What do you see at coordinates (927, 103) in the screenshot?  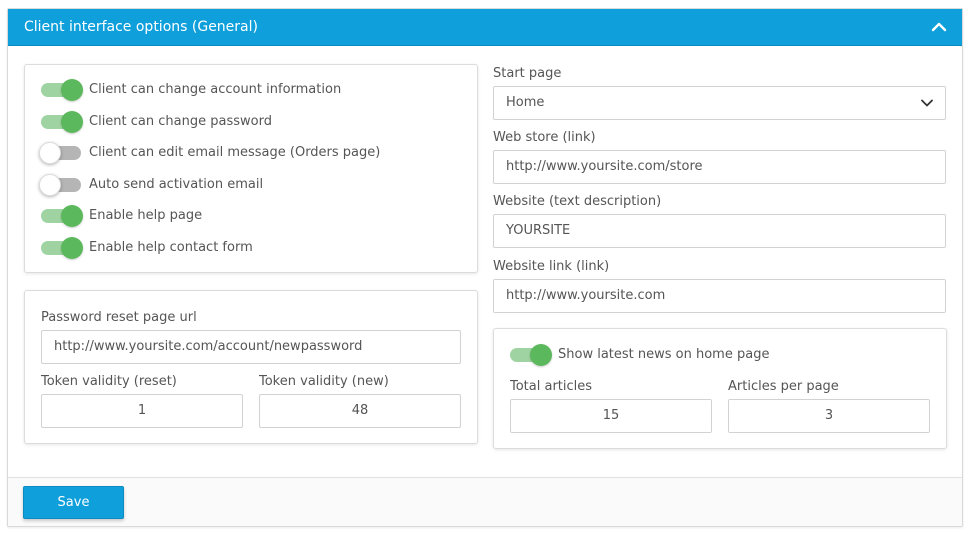 I see `chevron-down-icon` at bounding box center [927, 103].